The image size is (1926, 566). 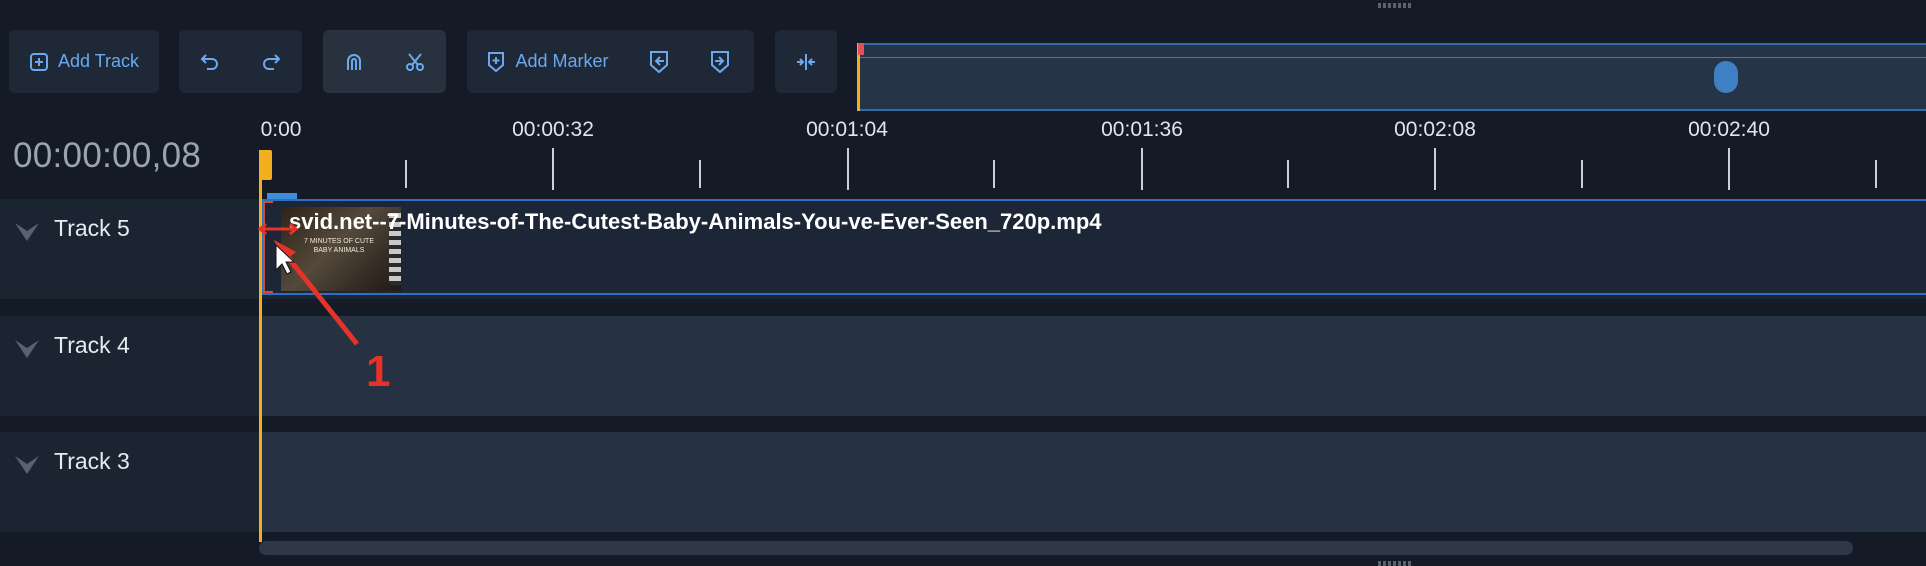 I want to click on overview-handle, so click(x=1726, y=77).